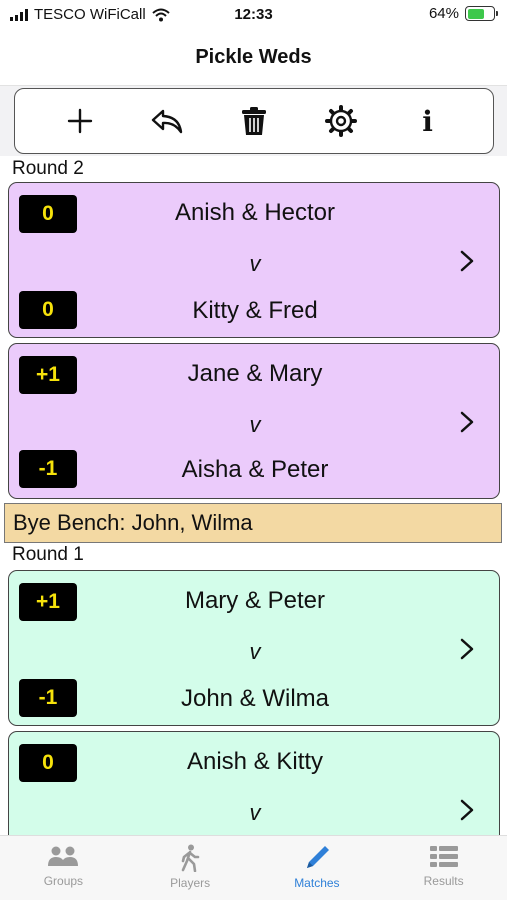 Image resolution: width=507 pixels, height=900 pixels. Describe the element at coordinates (475, 13) in the screenshot. I see `battery-fill` at that location.